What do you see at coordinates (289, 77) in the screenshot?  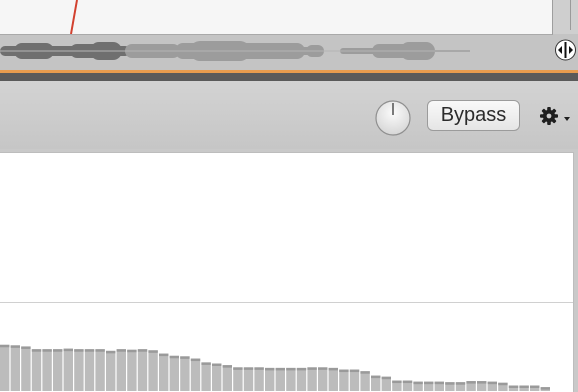 I see `panel-separator` at bounding box center [289, 77].